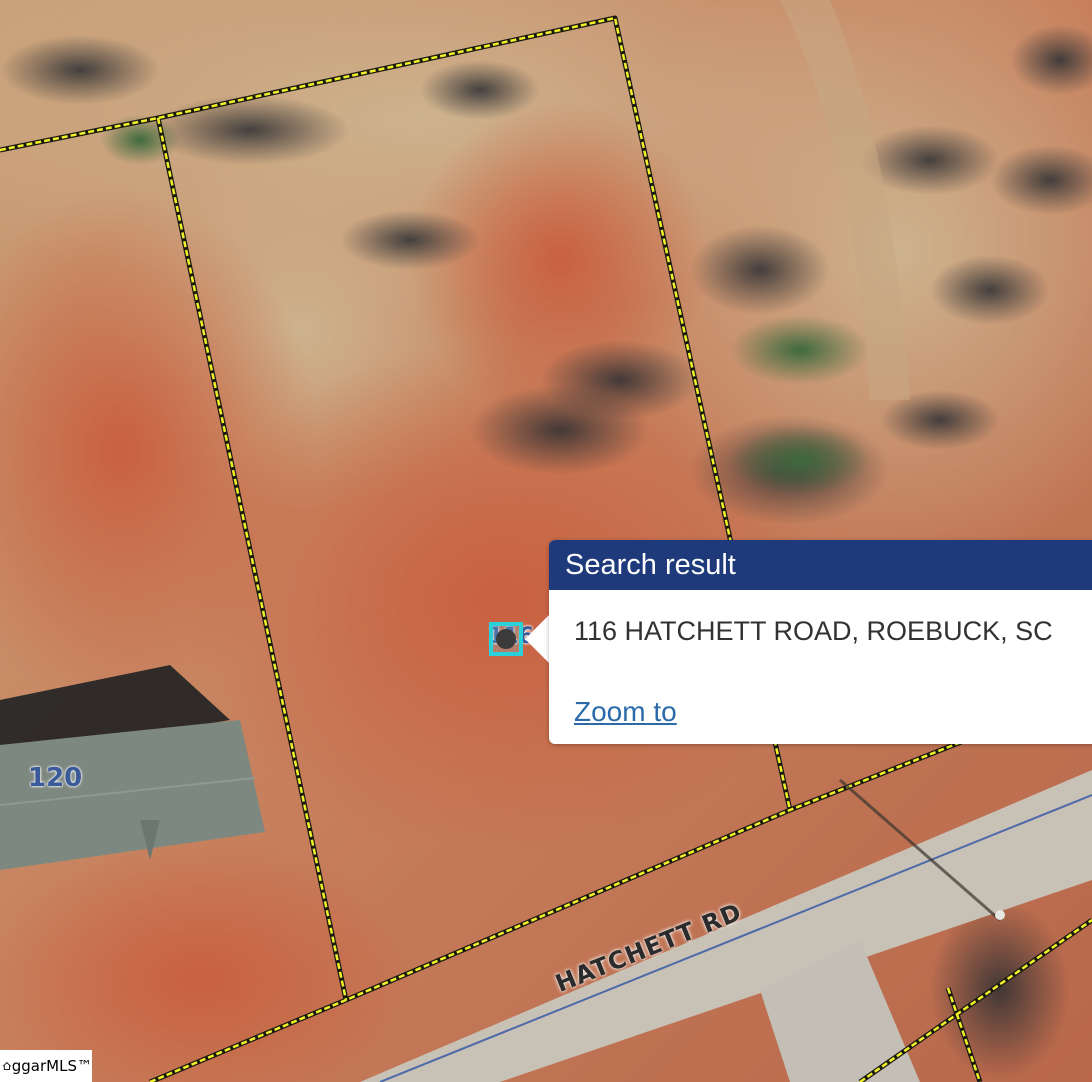 Image resolution: width=1092 pixels, height=1082 pixels. I want to click on logo-text: ggarMLS™, so click(51, 1066).